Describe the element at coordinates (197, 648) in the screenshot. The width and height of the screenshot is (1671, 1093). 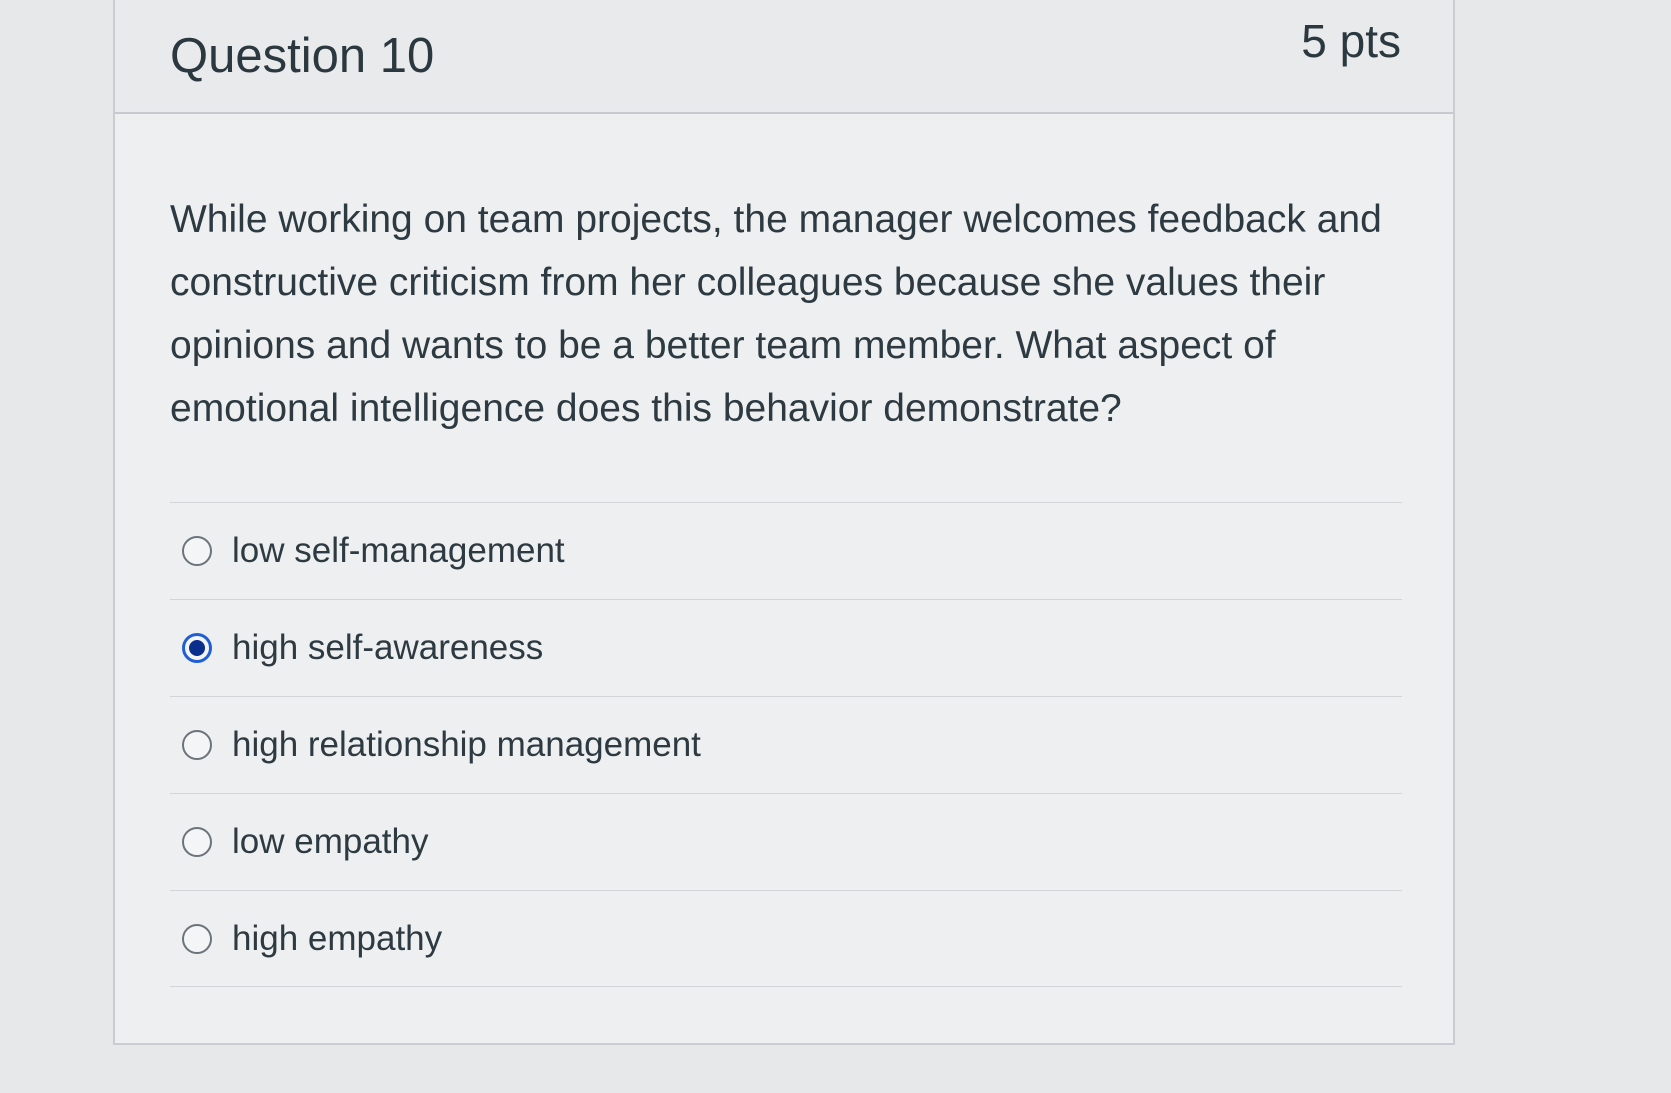
I see `radio-button-selected` at that location.